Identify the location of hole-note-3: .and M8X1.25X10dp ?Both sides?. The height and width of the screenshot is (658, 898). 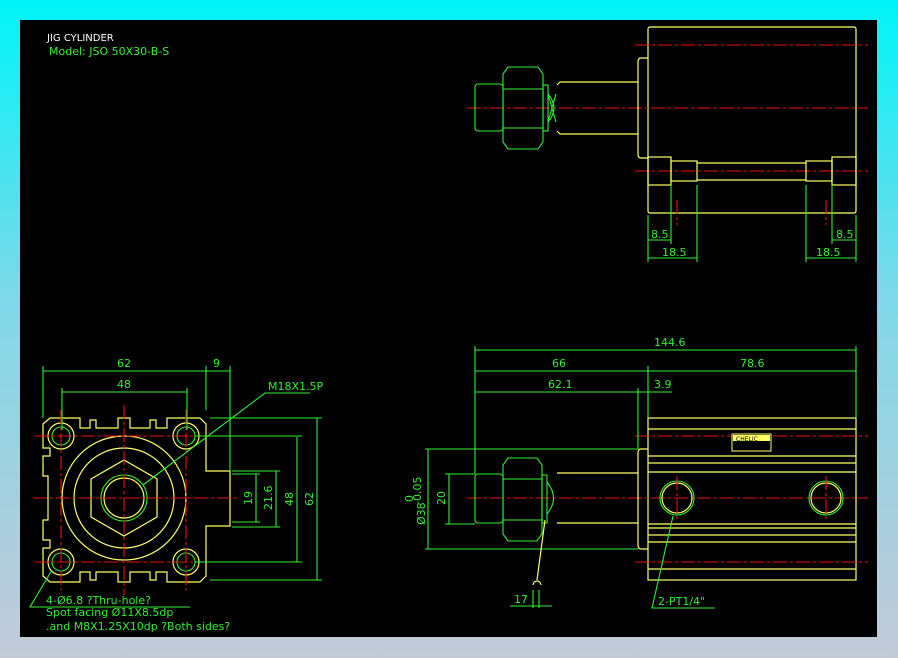
(138, 626).